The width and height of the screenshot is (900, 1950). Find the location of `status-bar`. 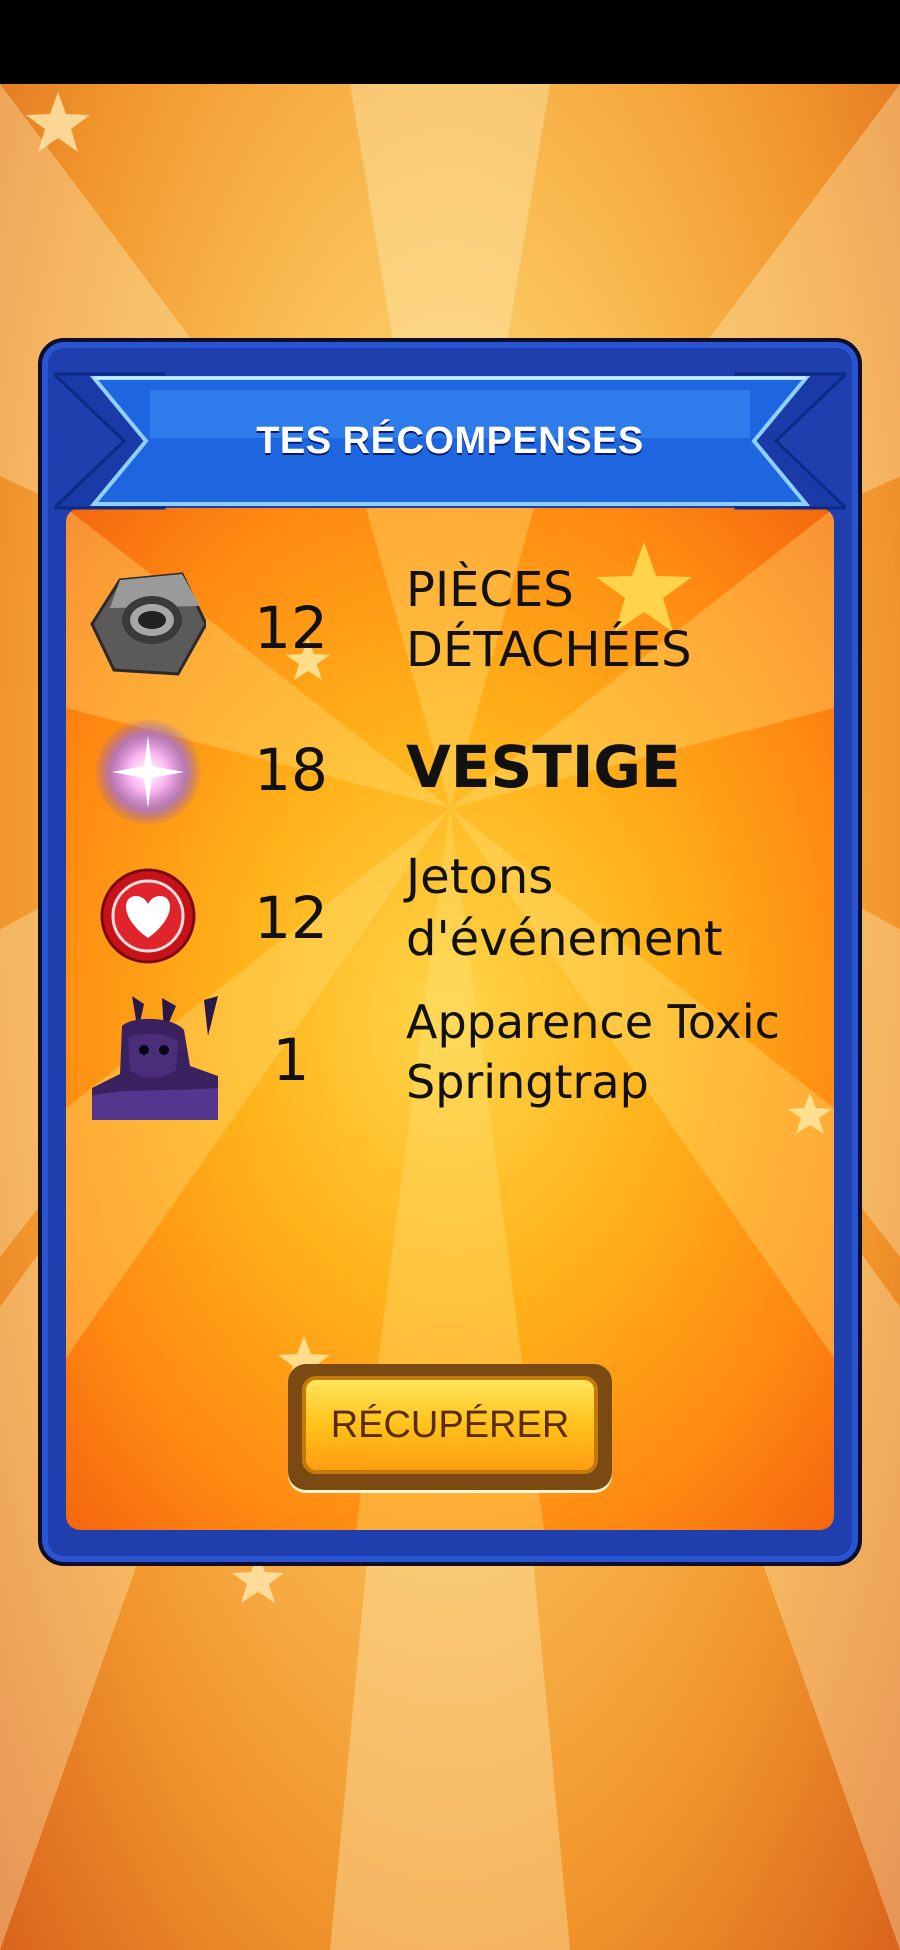

status-bar is located at coordinates (450, 42).